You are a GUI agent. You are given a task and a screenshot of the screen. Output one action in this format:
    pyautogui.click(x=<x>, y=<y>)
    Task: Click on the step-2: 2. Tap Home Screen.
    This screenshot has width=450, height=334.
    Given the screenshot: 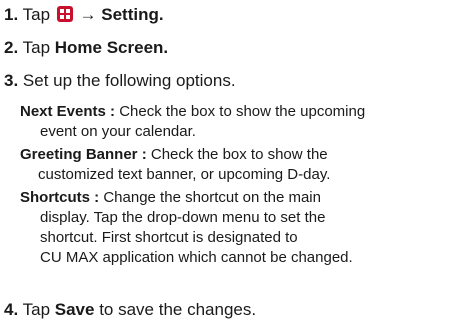 What is the action you would take?
    pyautogui.click(x=86, y=48)
    